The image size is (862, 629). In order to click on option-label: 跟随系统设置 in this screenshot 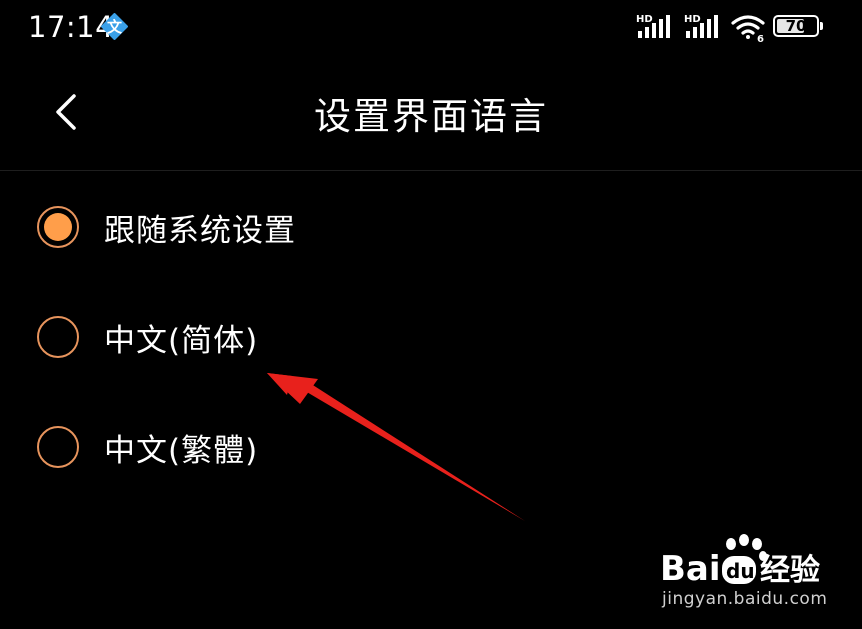, I will do `click(200, 231)`.